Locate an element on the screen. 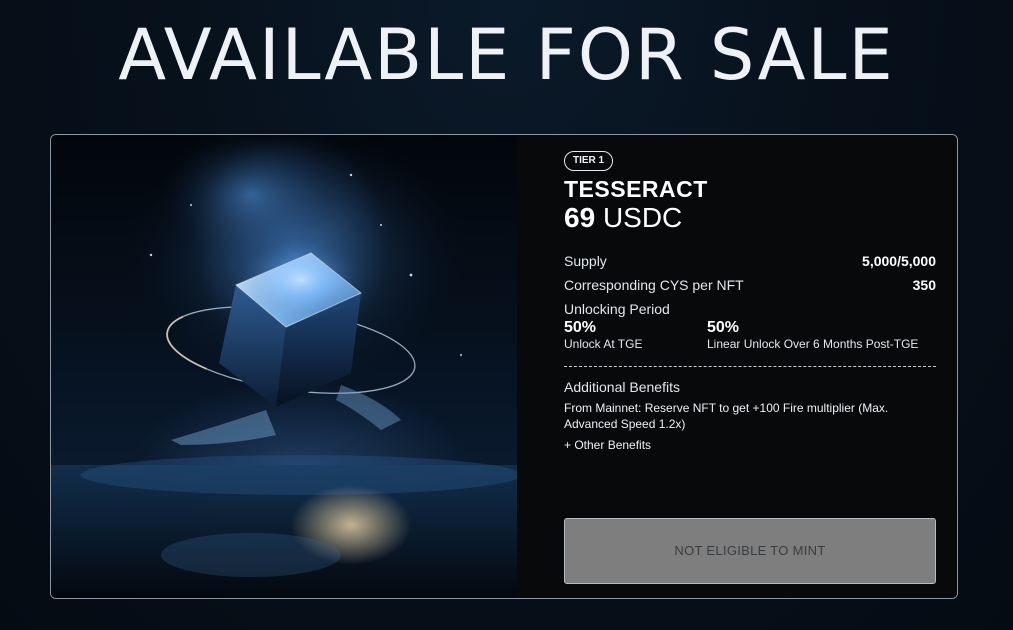  unlocking-period-label: Unlocking Period is located at coordinates (617, 309).